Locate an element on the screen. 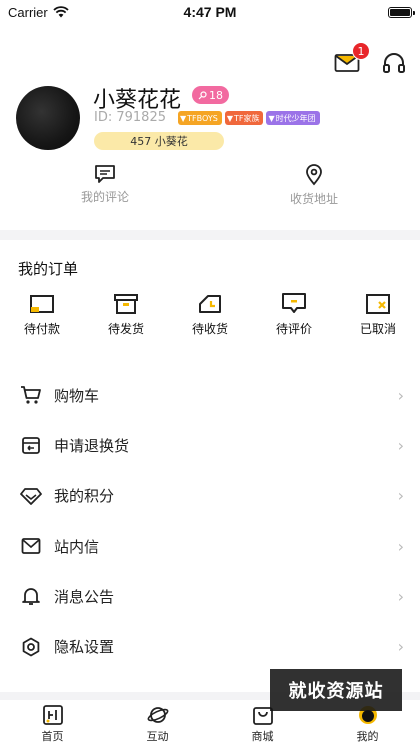 The height and width of the screenshot is (746, 420). tag-tfboys: ▼ TFBOYS is located at coordinates (200, 118).